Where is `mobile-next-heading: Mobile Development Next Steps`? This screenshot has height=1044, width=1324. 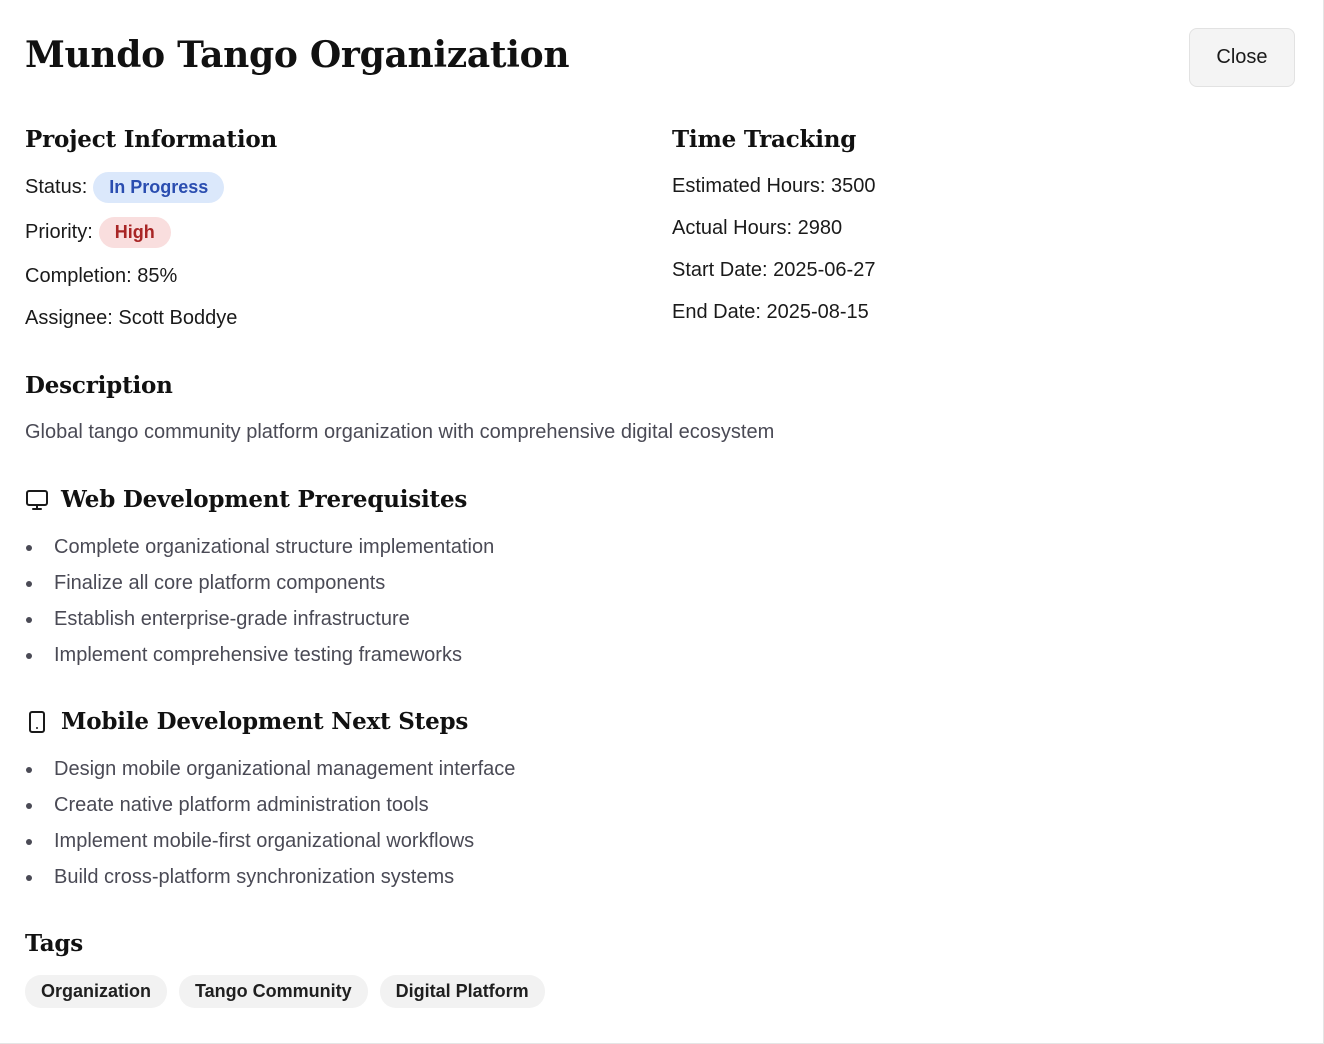 mobile-next-heading: Mobile Development Next Steps is located at coordinates (265, 721).